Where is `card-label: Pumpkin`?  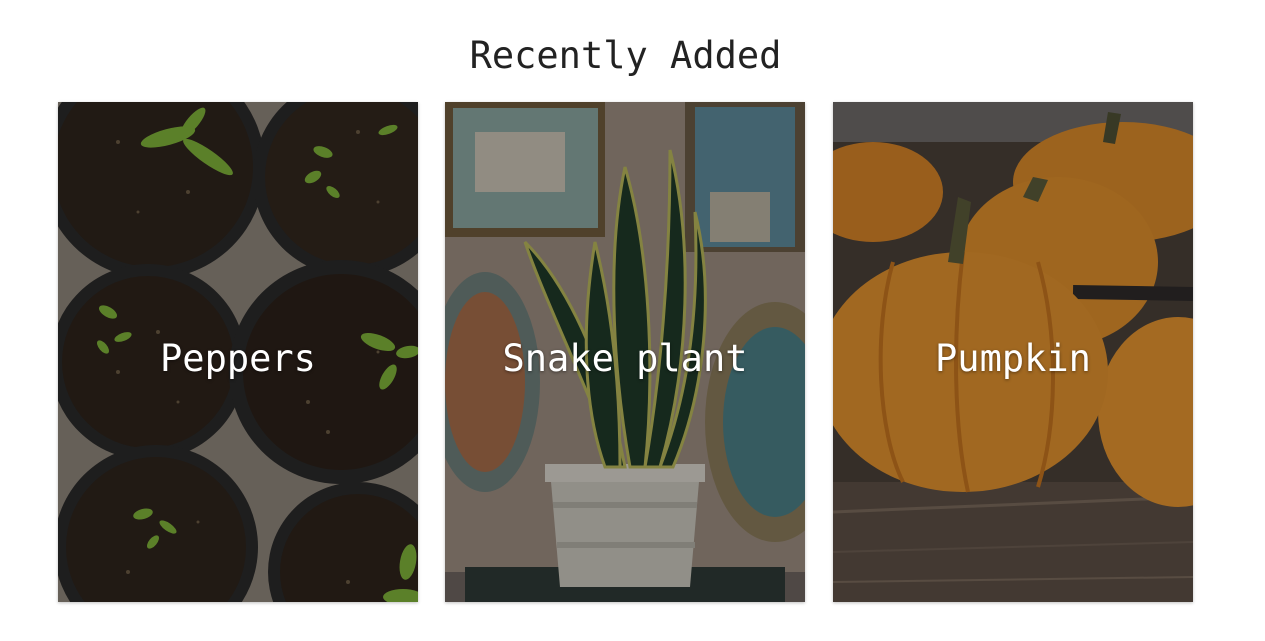 card-label: Pumpkin is located at coordinates (1013, 358).